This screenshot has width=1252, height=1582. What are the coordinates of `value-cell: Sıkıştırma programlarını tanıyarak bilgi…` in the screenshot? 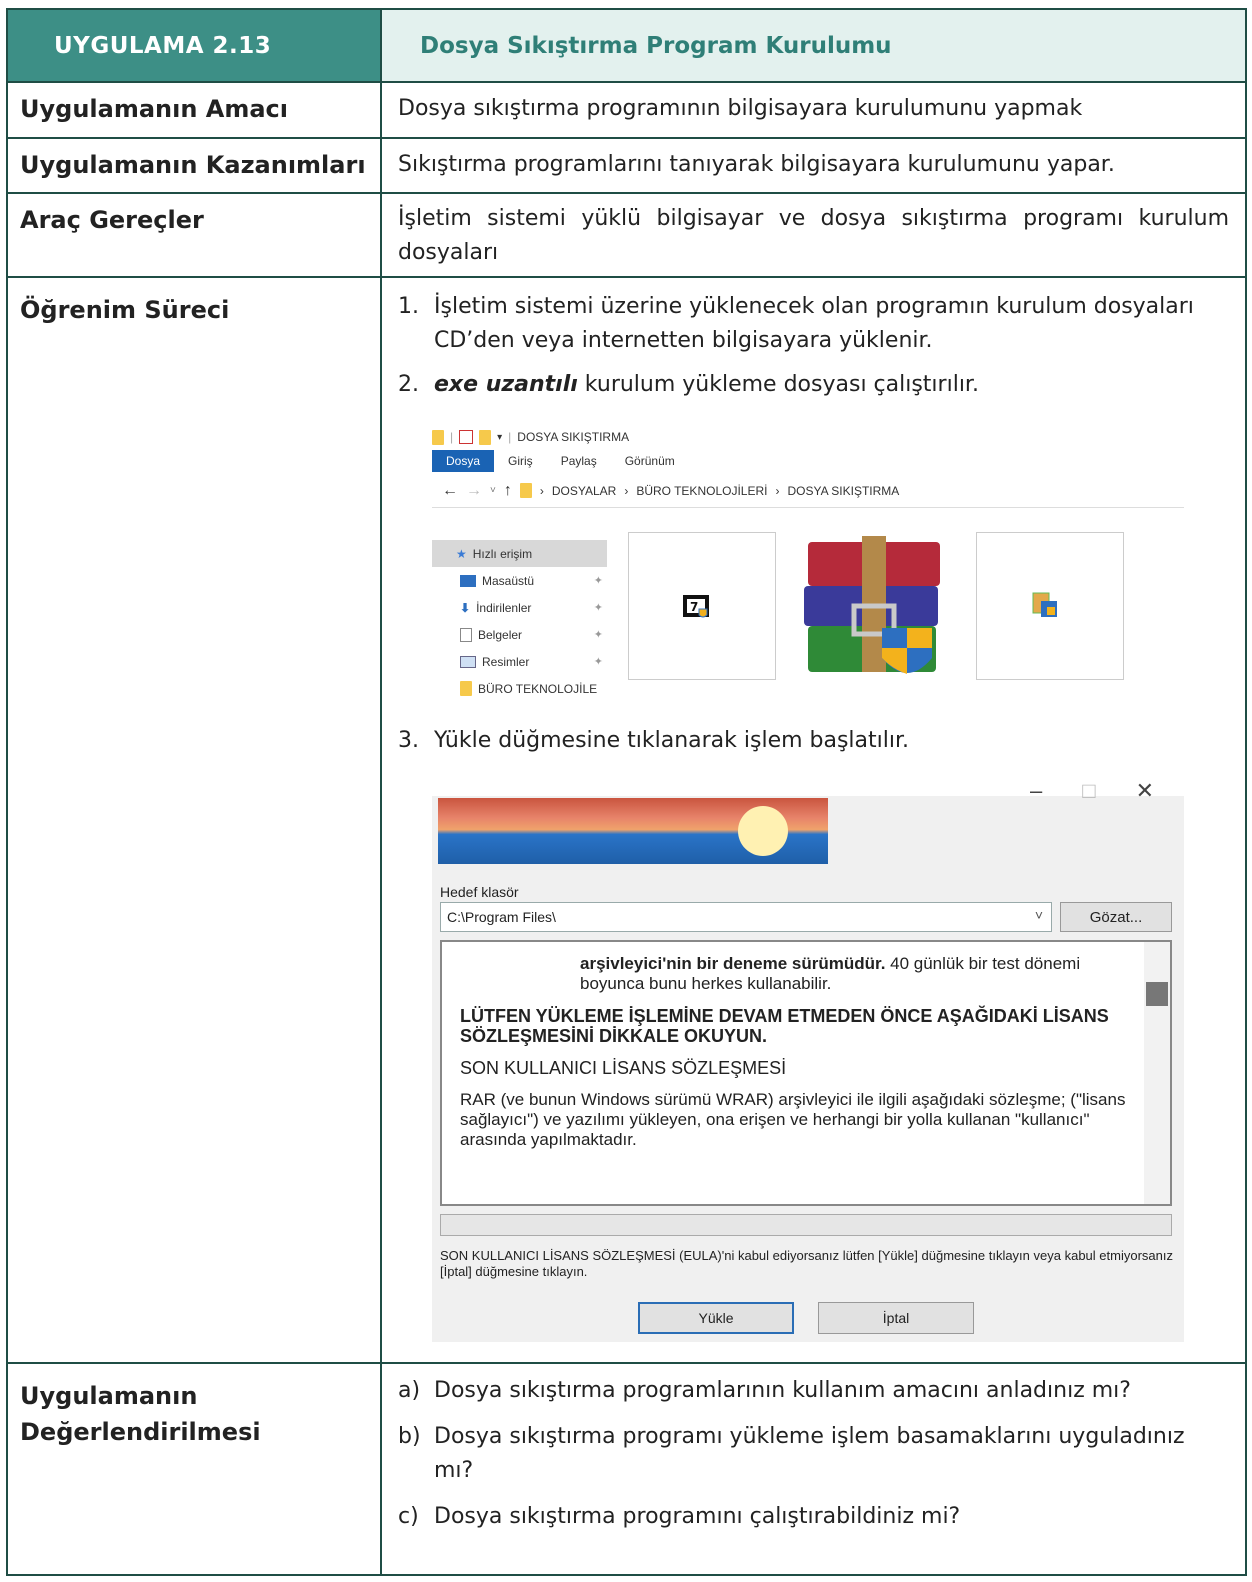 It's located at (813, 165).